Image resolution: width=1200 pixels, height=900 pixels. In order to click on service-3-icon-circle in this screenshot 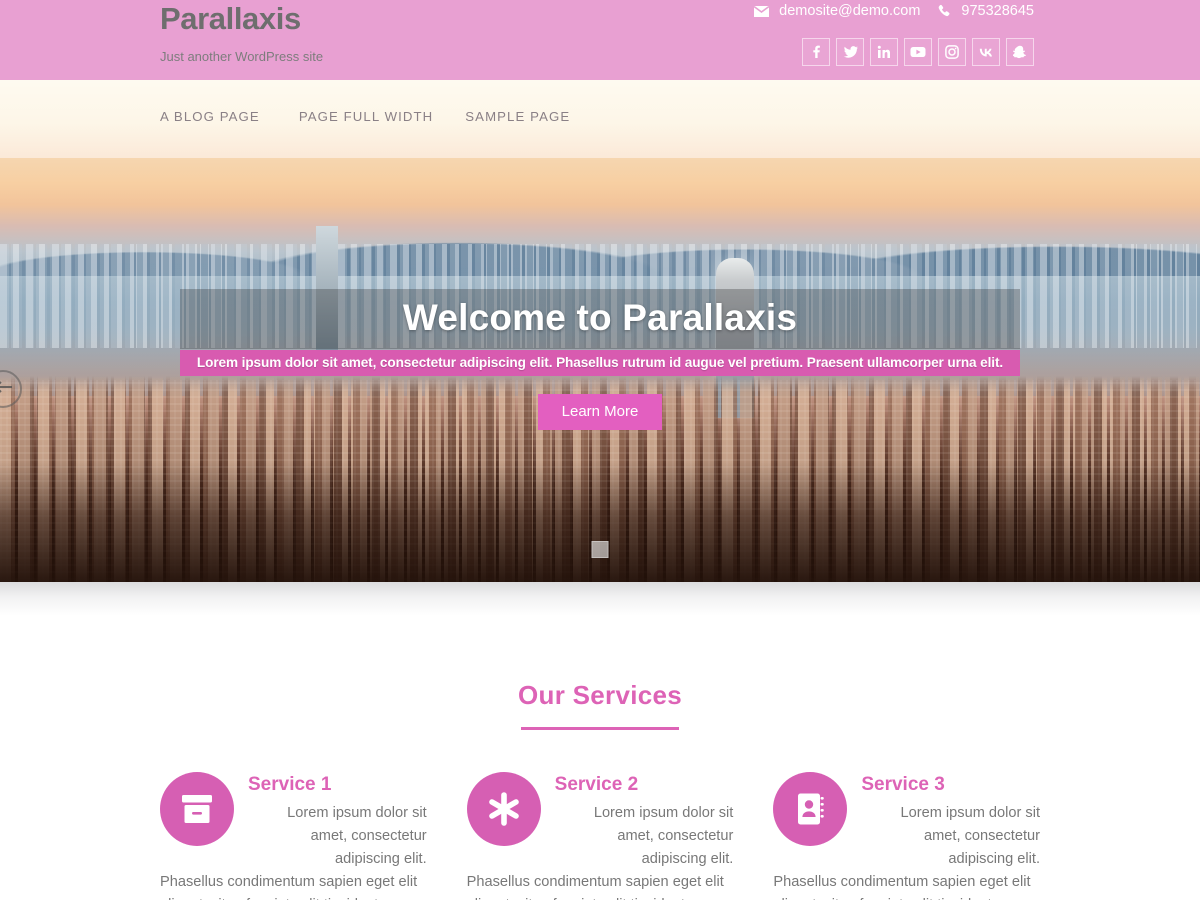, I will do `click(810, 809)`.